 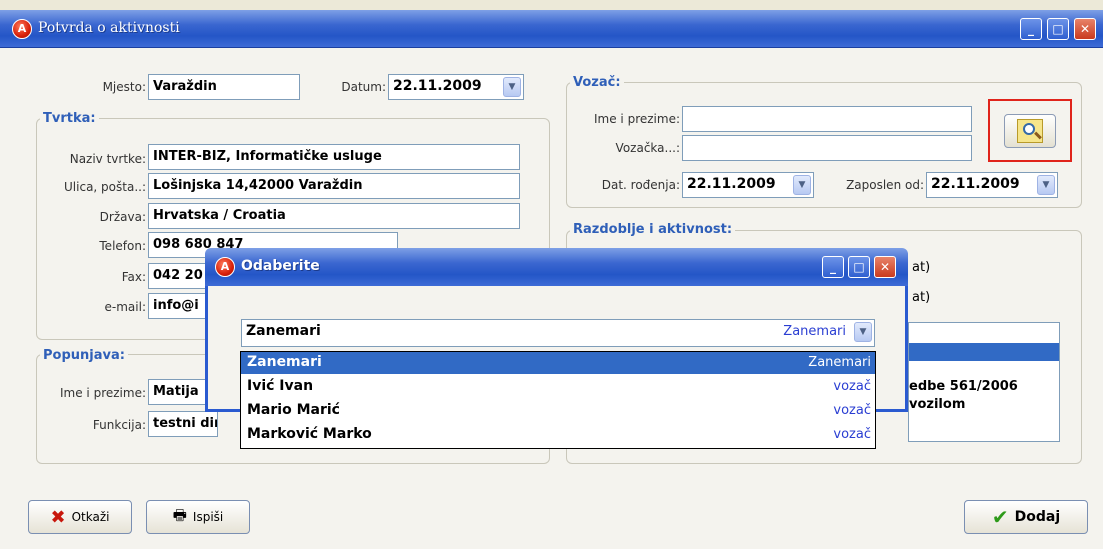 I want to click on dropdown-option: Mario Marić vozač, so click(x=558, y=411).